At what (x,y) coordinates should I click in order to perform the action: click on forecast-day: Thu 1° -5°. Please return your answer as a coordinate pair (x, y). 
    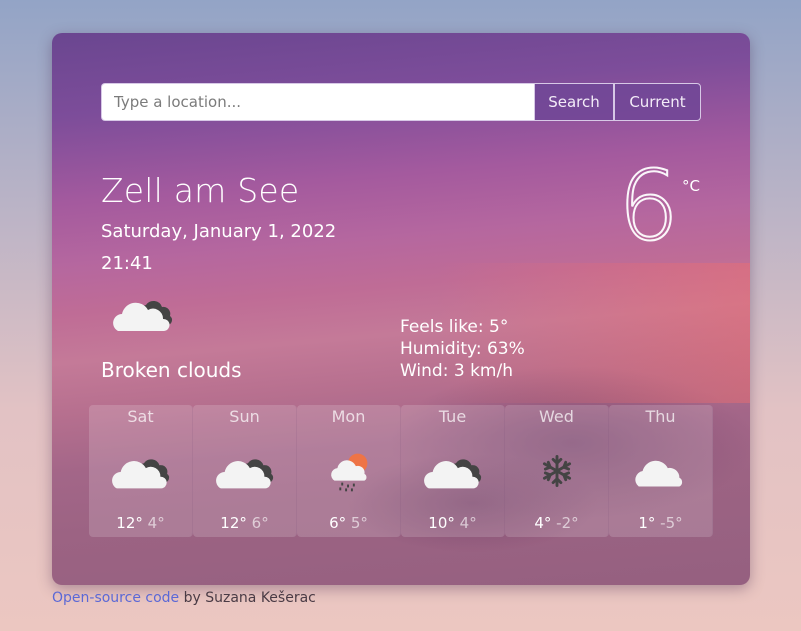
    Looking at the image, I should click on (661, 471).